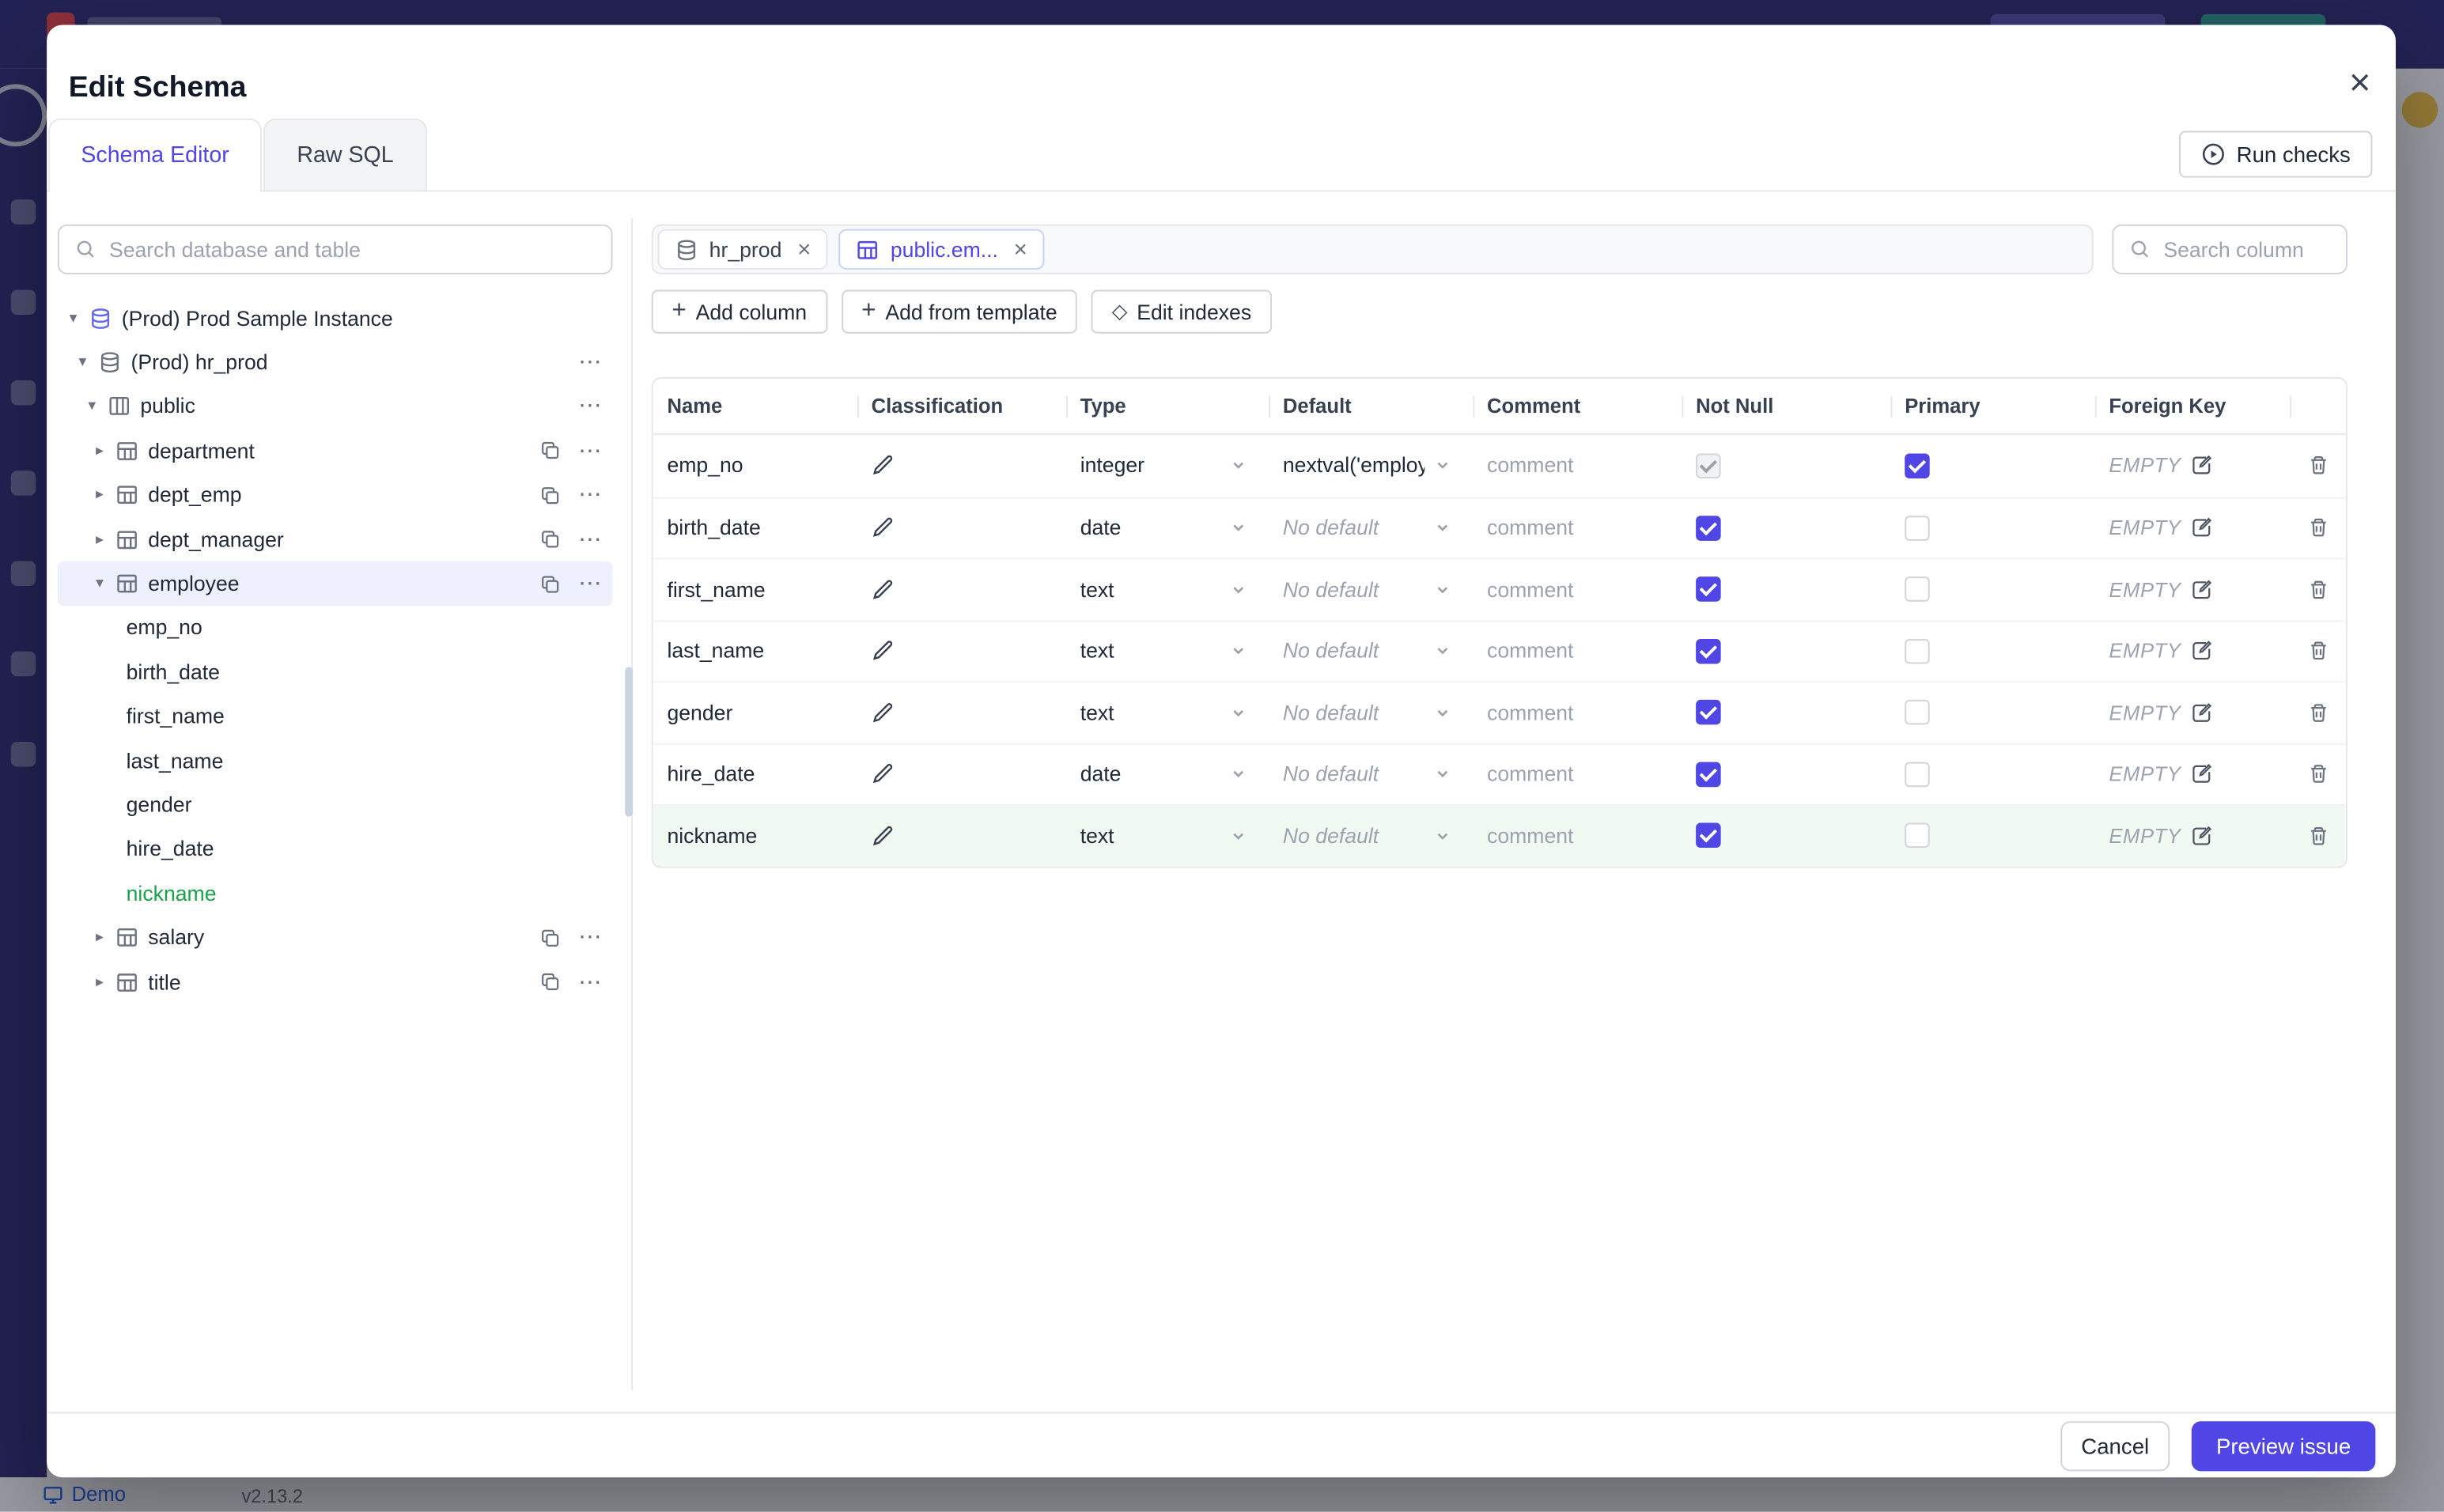 This screenshot has width=2444, height=1512. What do you see at coordinates (1167, 466) in the screenshot?
I see `type-select: integer` at bounding box center [1167, 466].